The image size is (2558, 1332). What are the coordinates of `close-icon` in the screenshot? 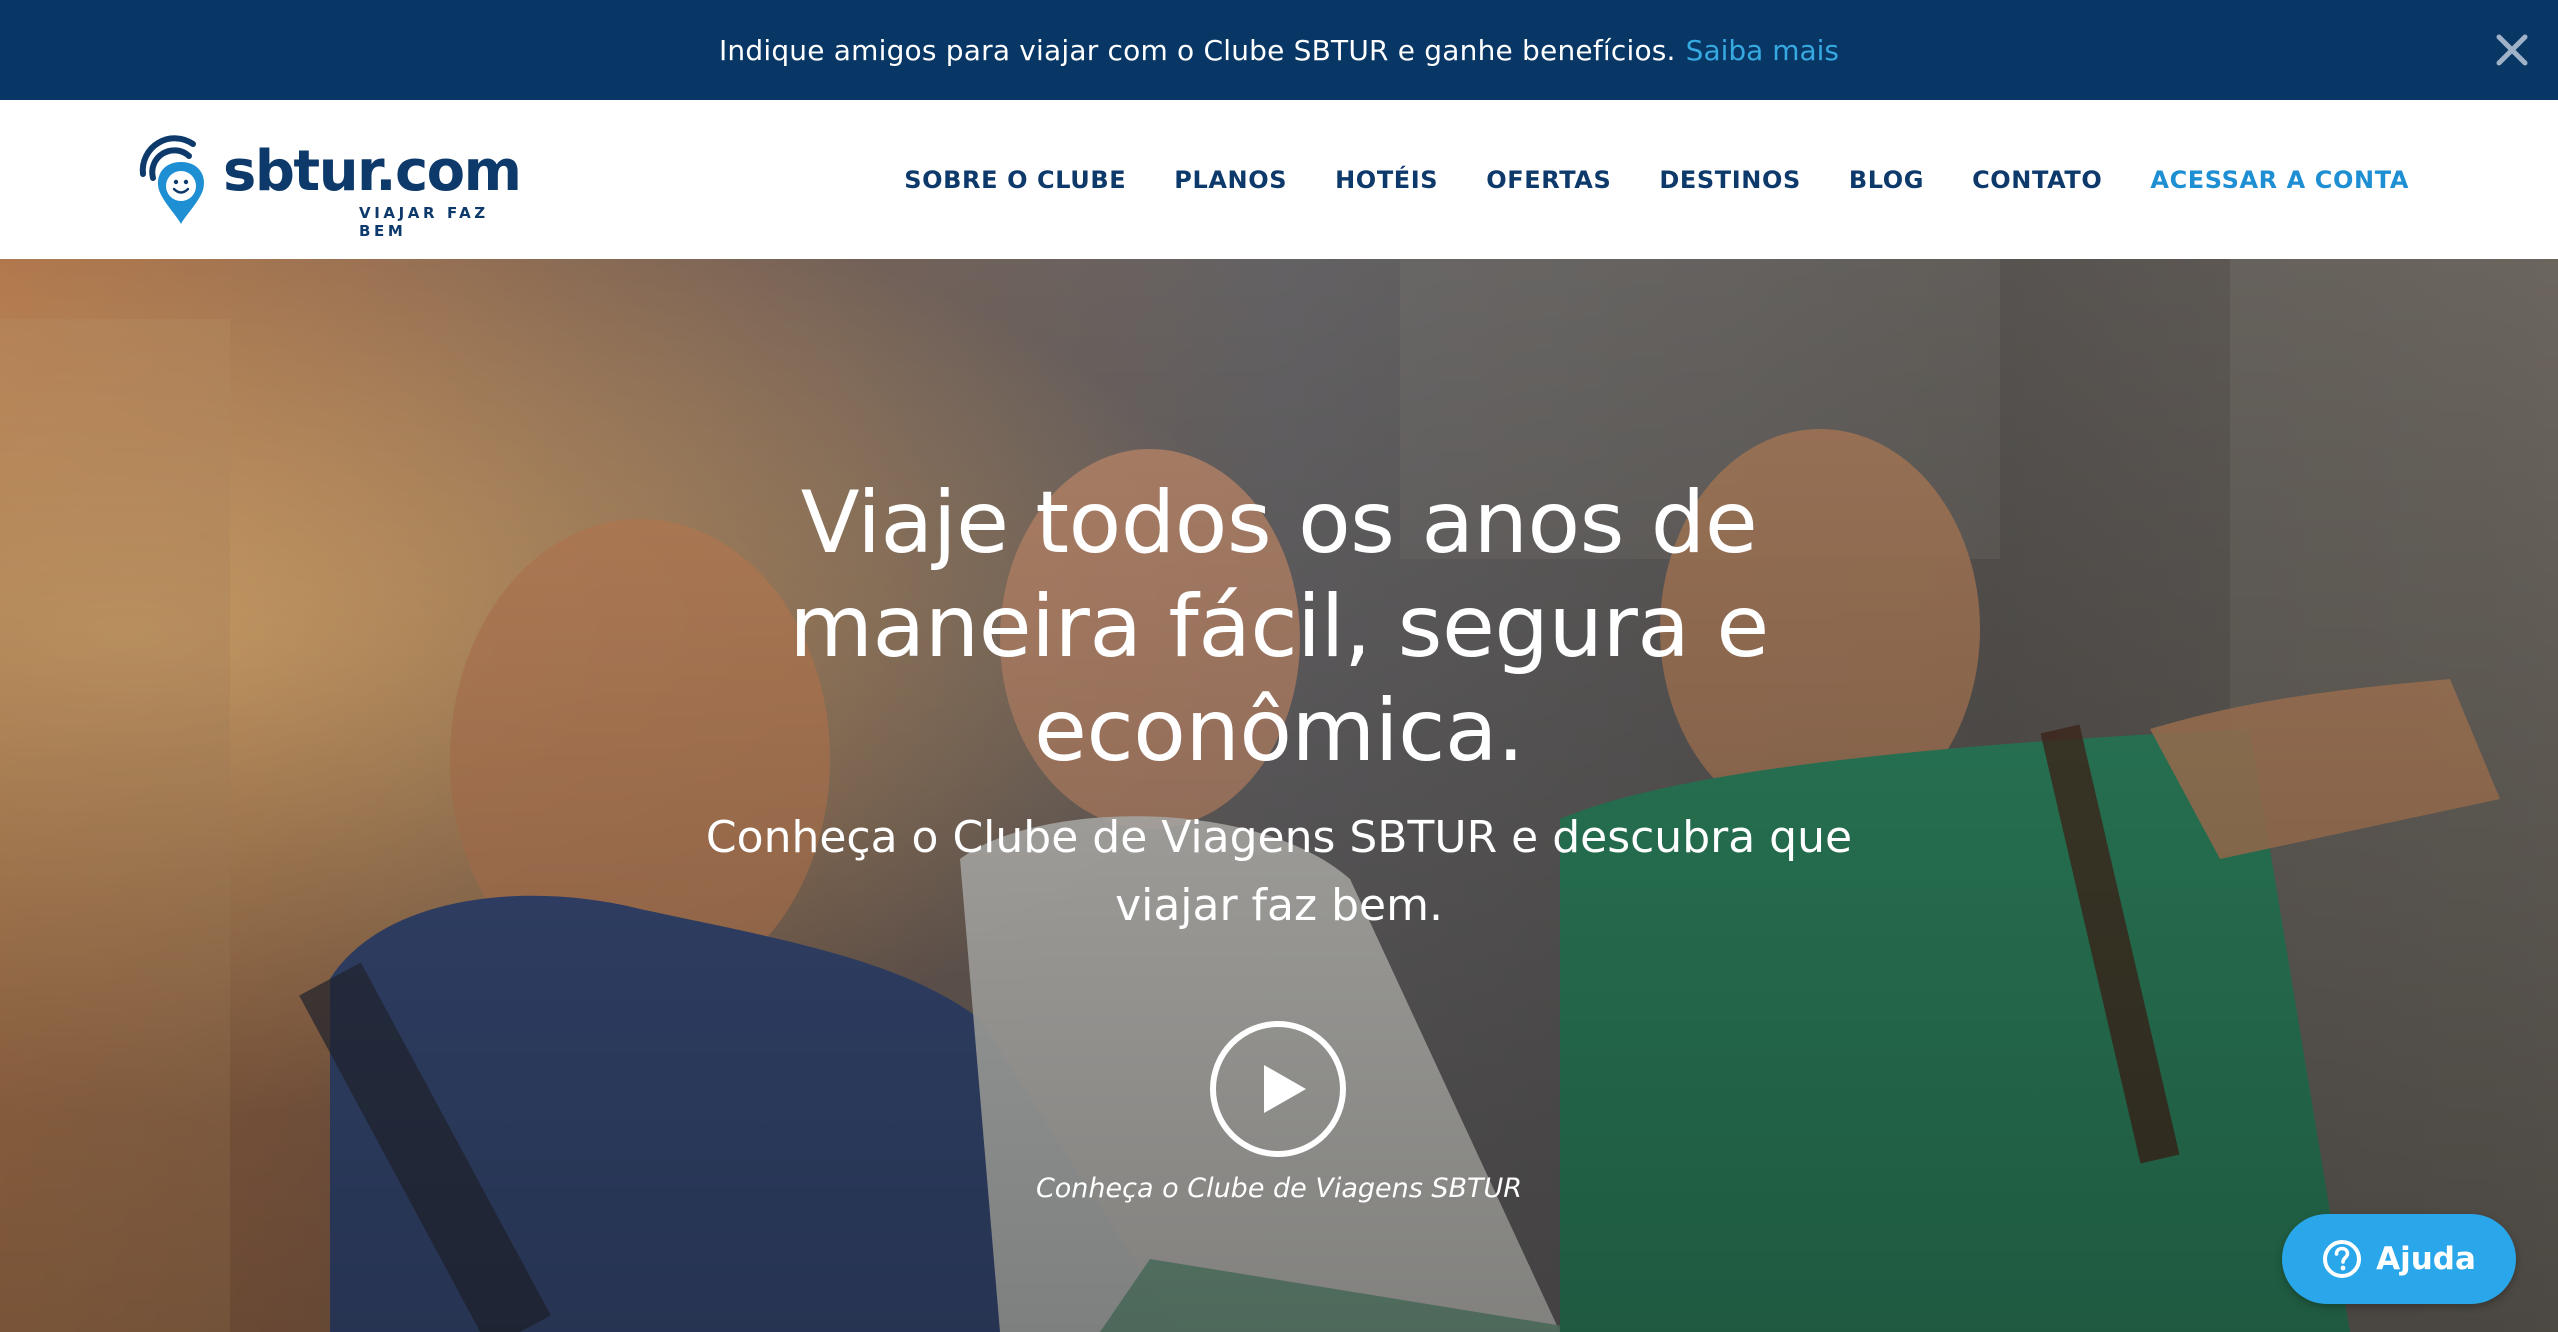 It's located at (2512, 50).